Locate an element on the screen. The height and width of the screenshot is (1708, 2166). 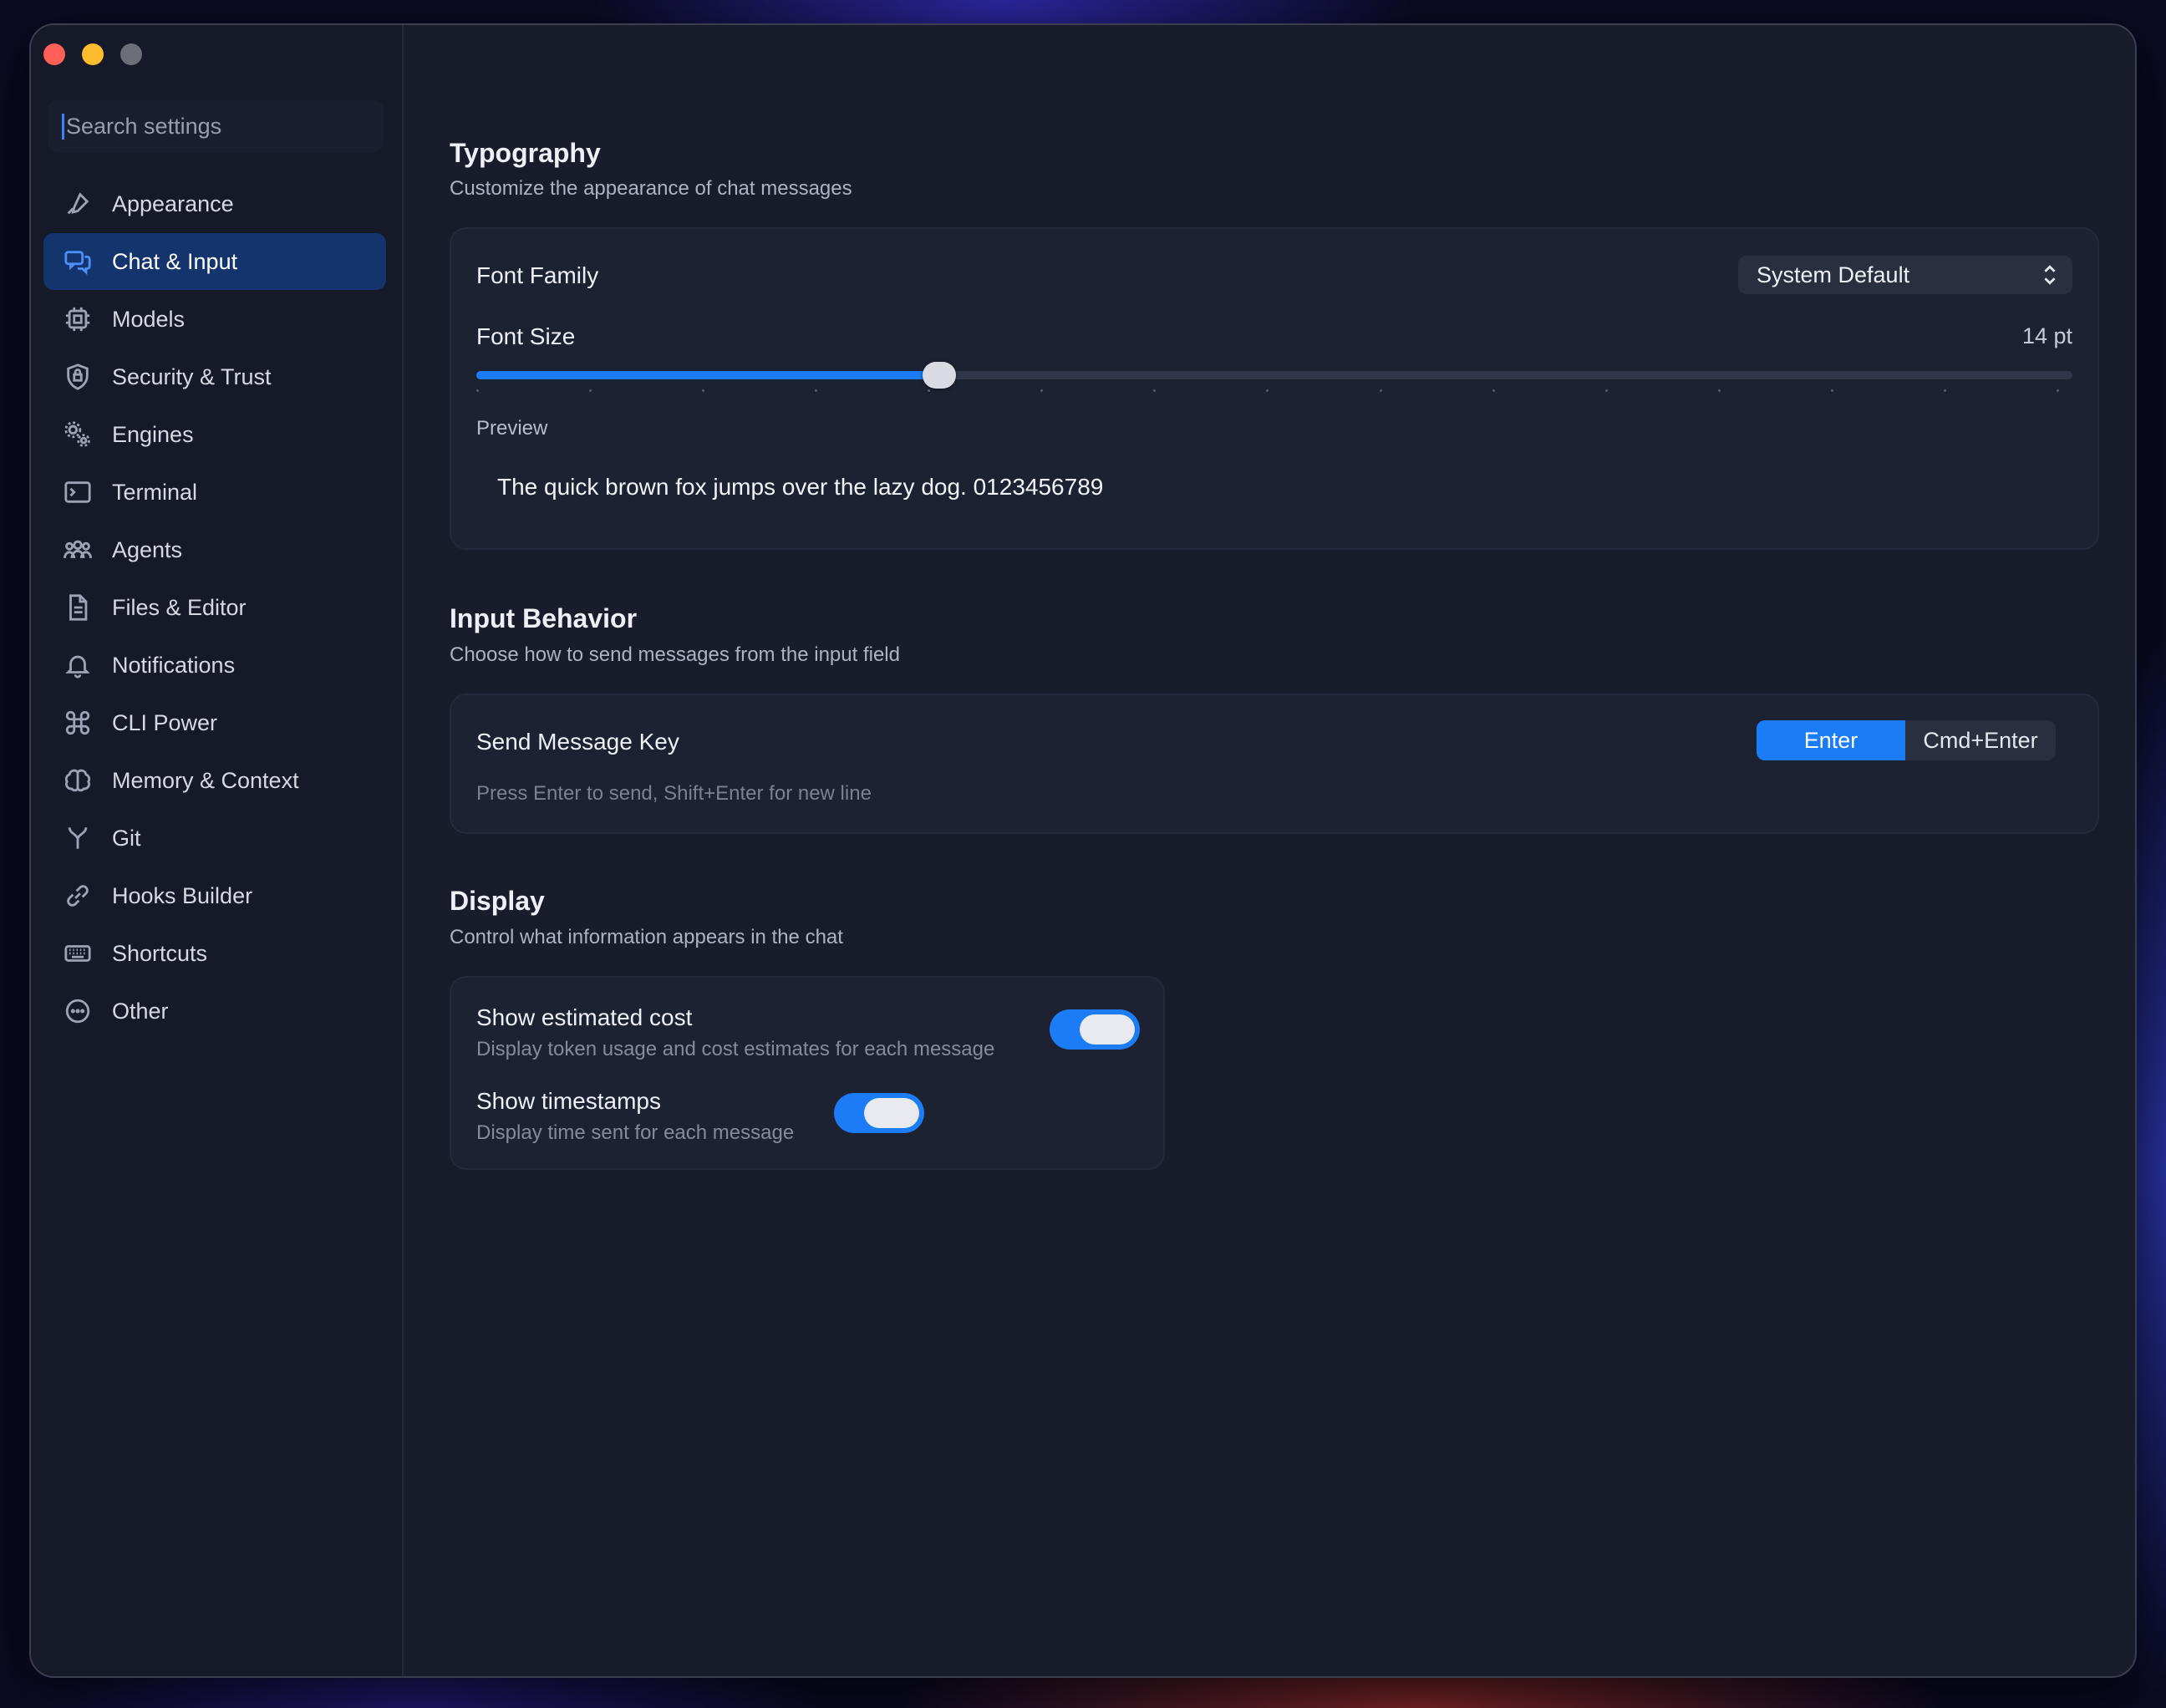
sidebar-item-git: Git is located at coordinates (214, 838).